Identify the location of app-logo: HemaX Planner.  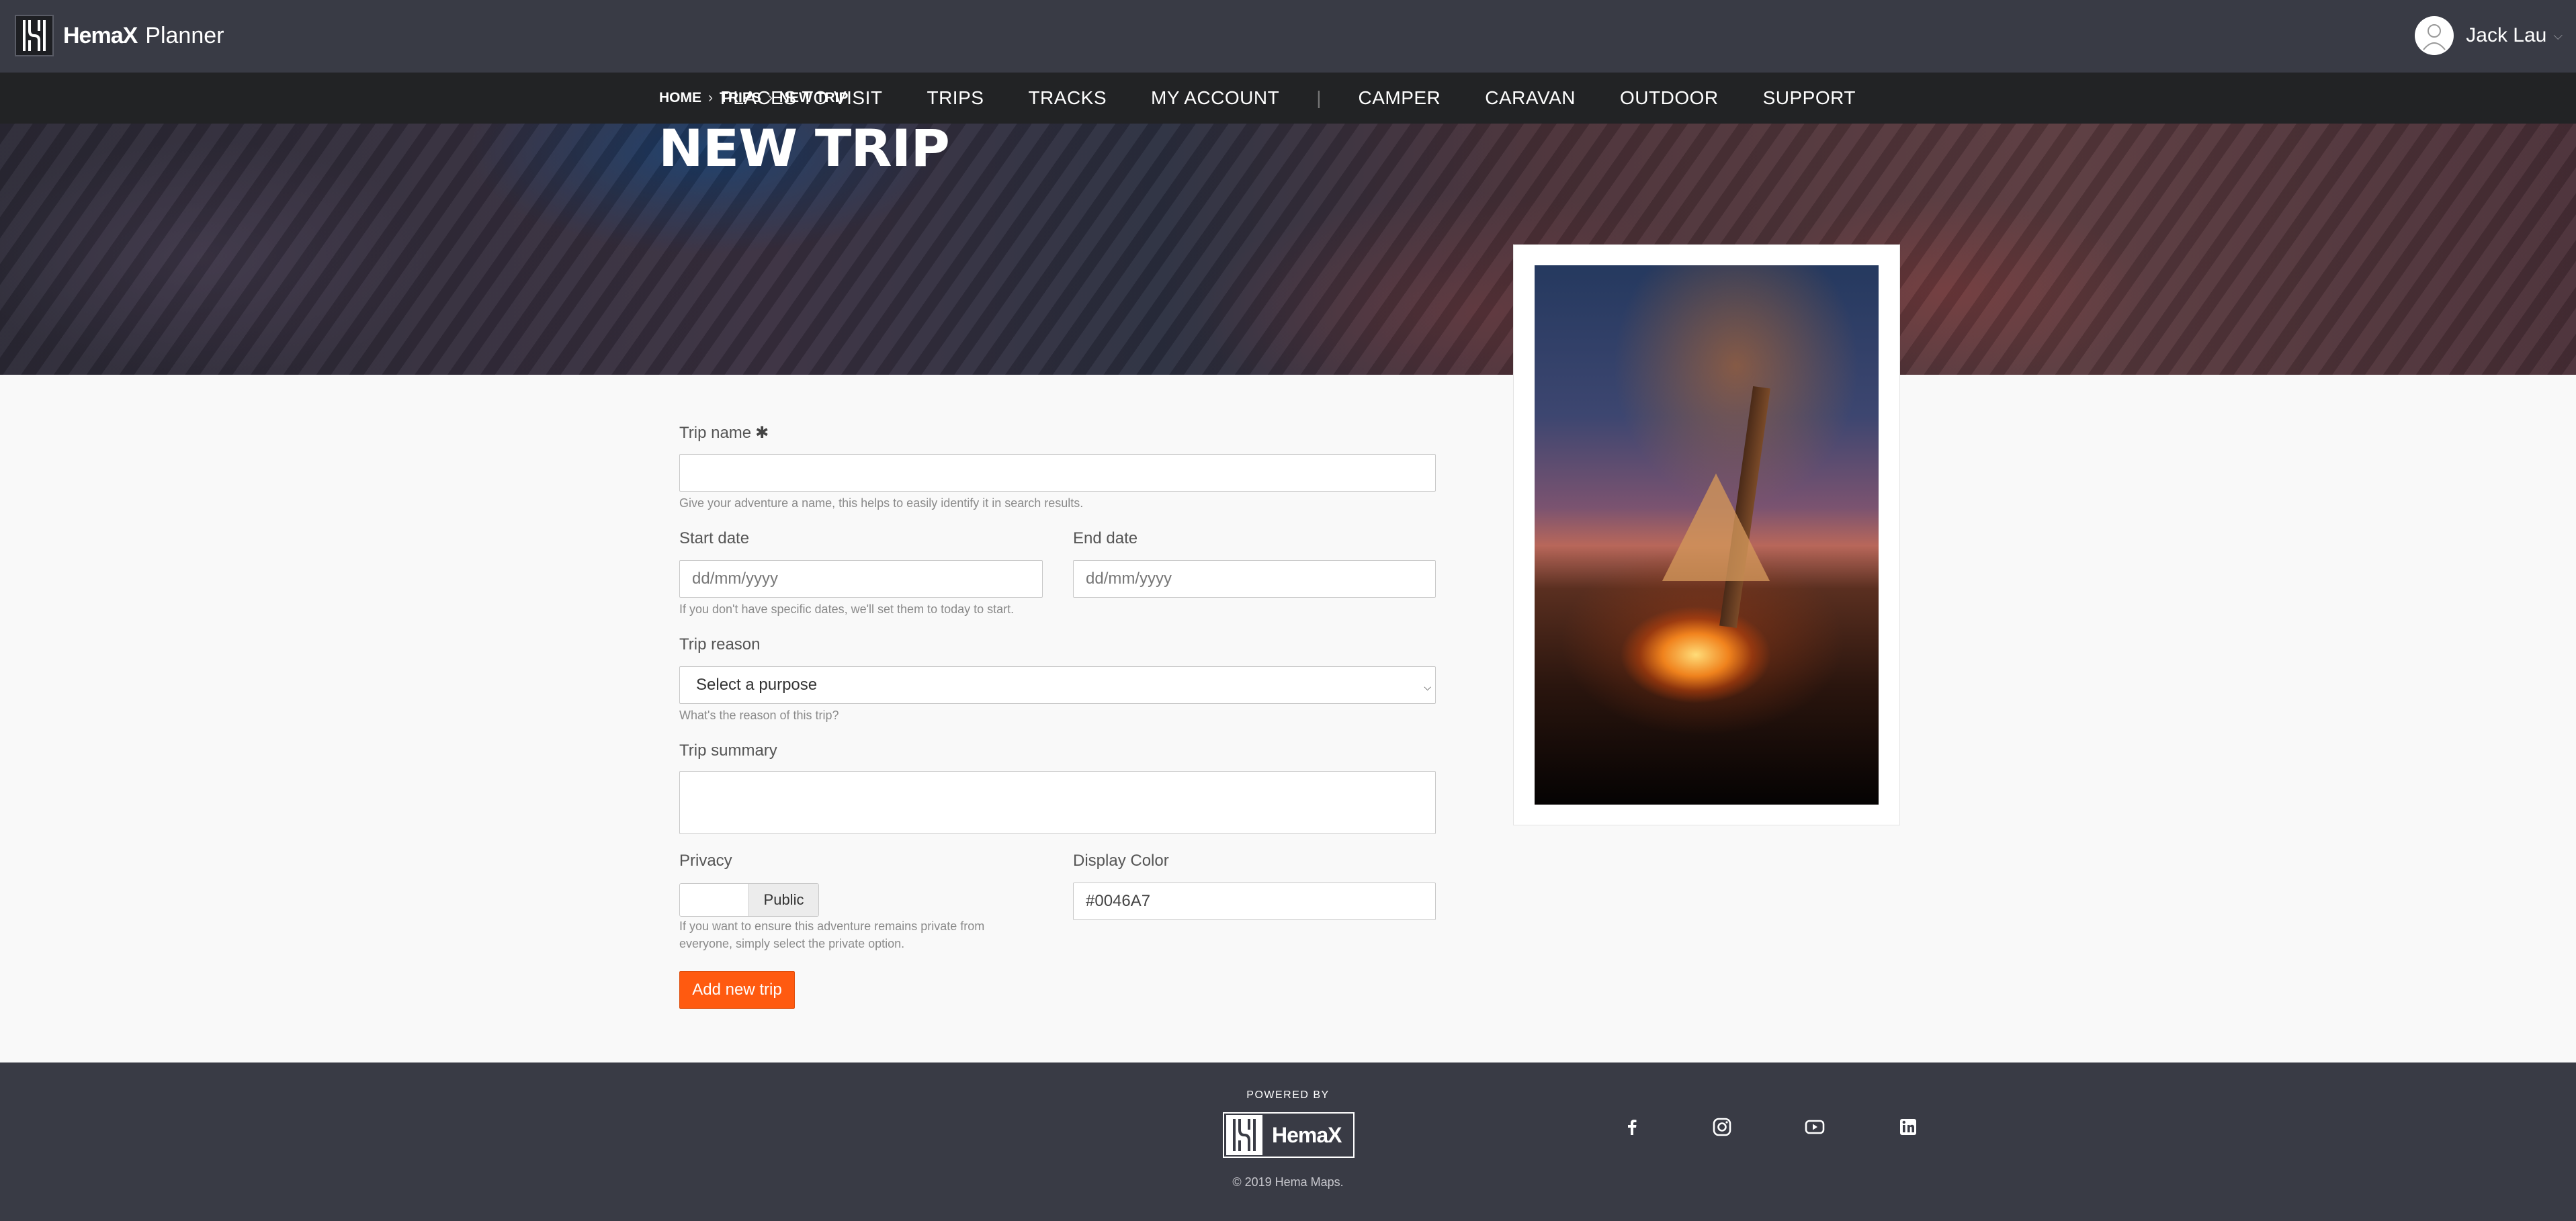
(119, 35).